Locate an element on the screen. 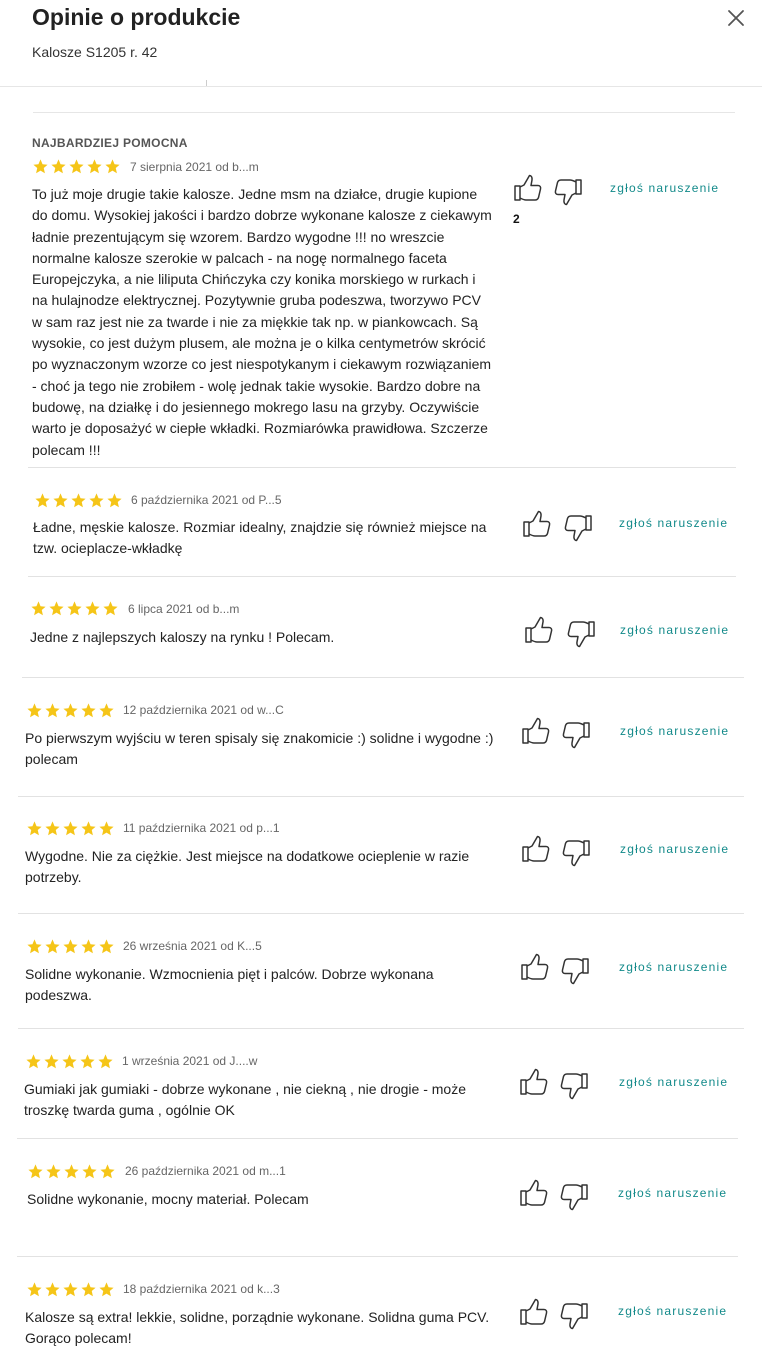  likes-count: 2 is located at coordinates (516, 219).